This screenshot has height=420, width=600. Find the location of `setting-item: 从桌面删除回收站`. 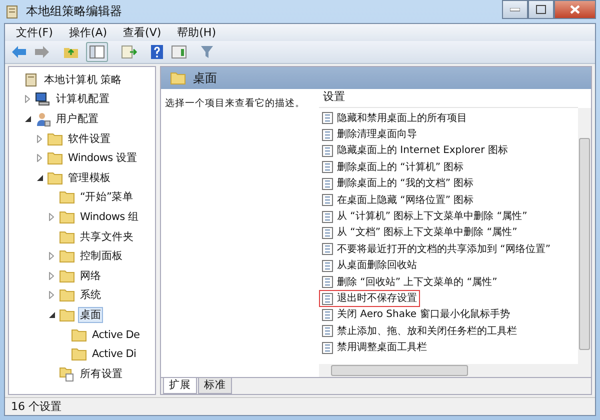

setting-item: 从桌面删除回收站 is located at coordinates (369, 265).